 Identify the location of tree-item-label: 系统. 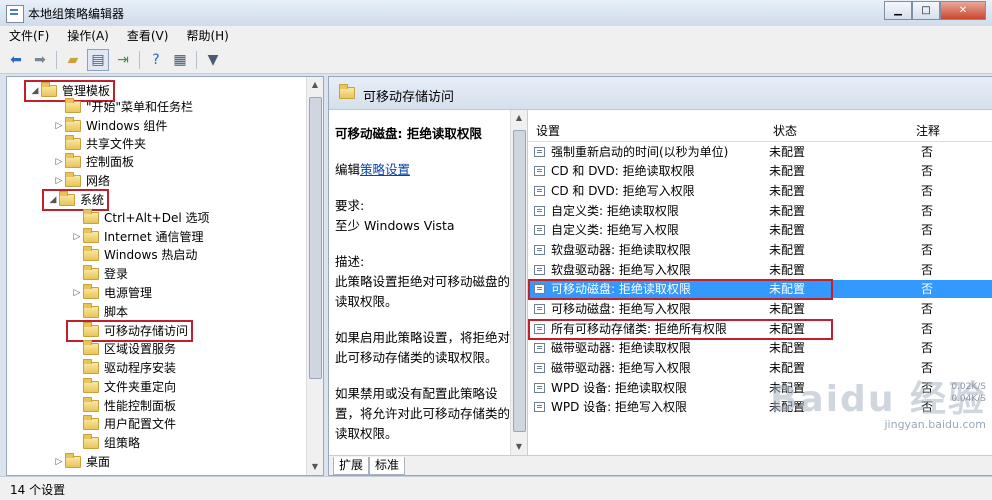
(92, 200).